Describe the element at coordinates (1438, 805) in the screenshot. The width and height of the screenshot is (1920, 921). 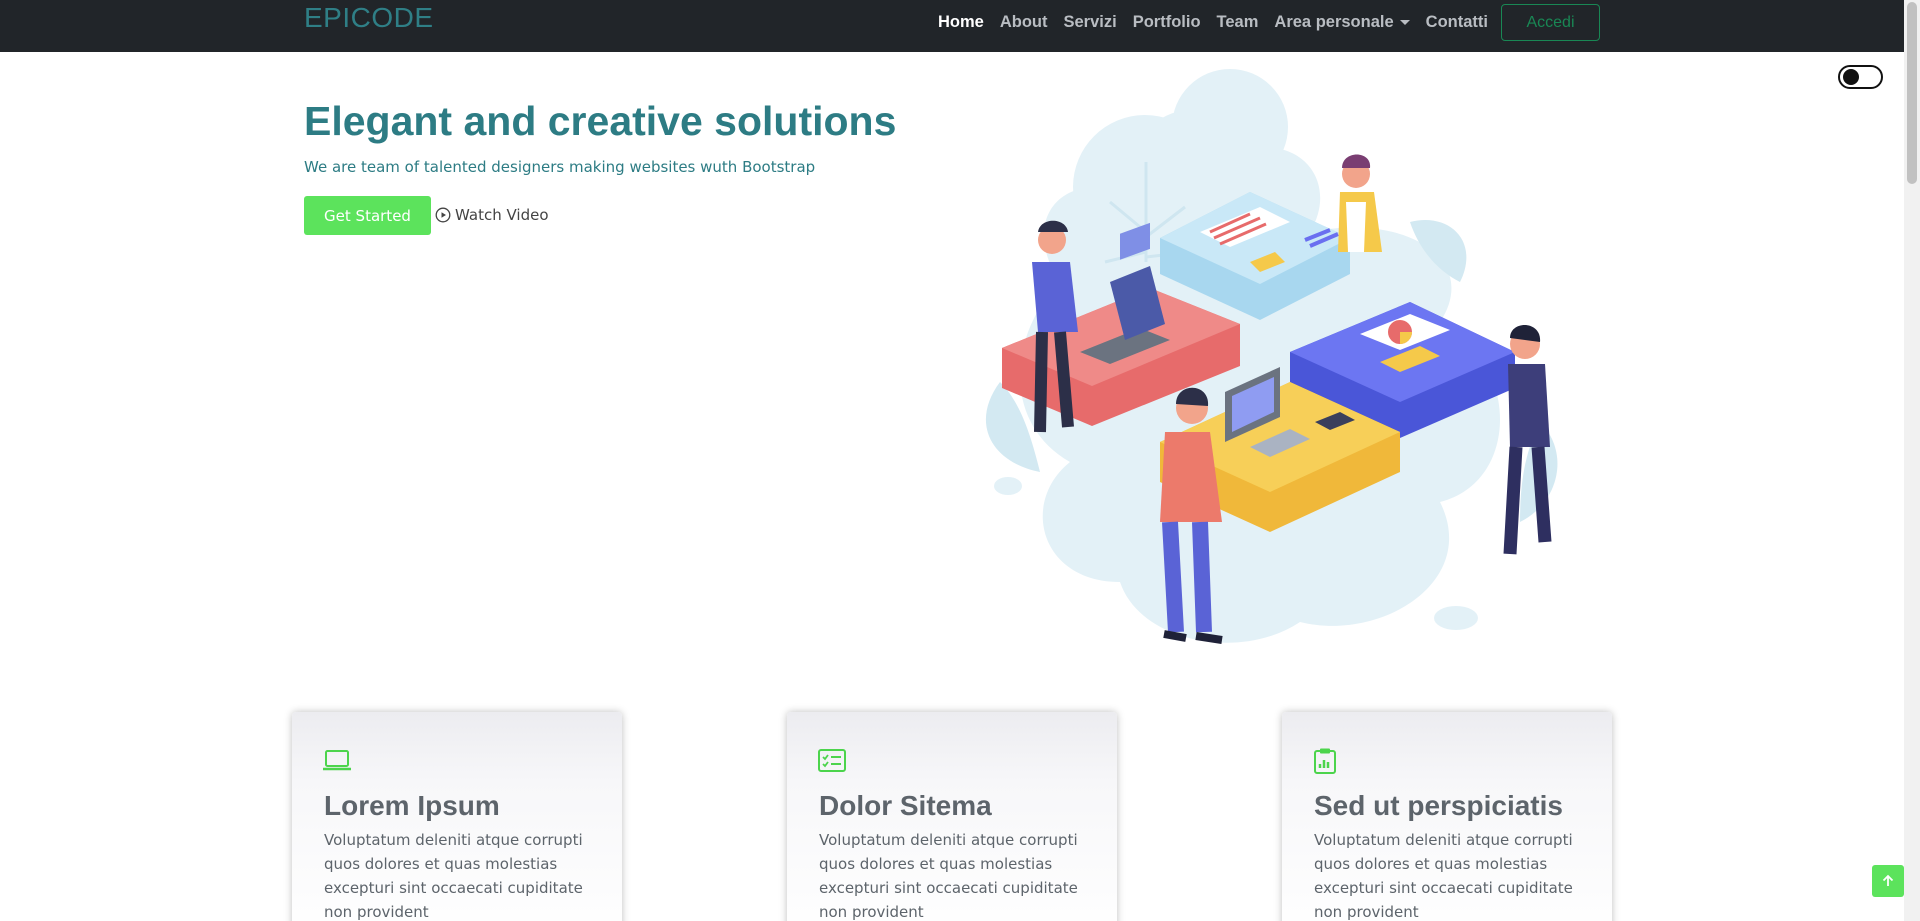
I see `card-title: Sed ut perspiciatis` at that location.